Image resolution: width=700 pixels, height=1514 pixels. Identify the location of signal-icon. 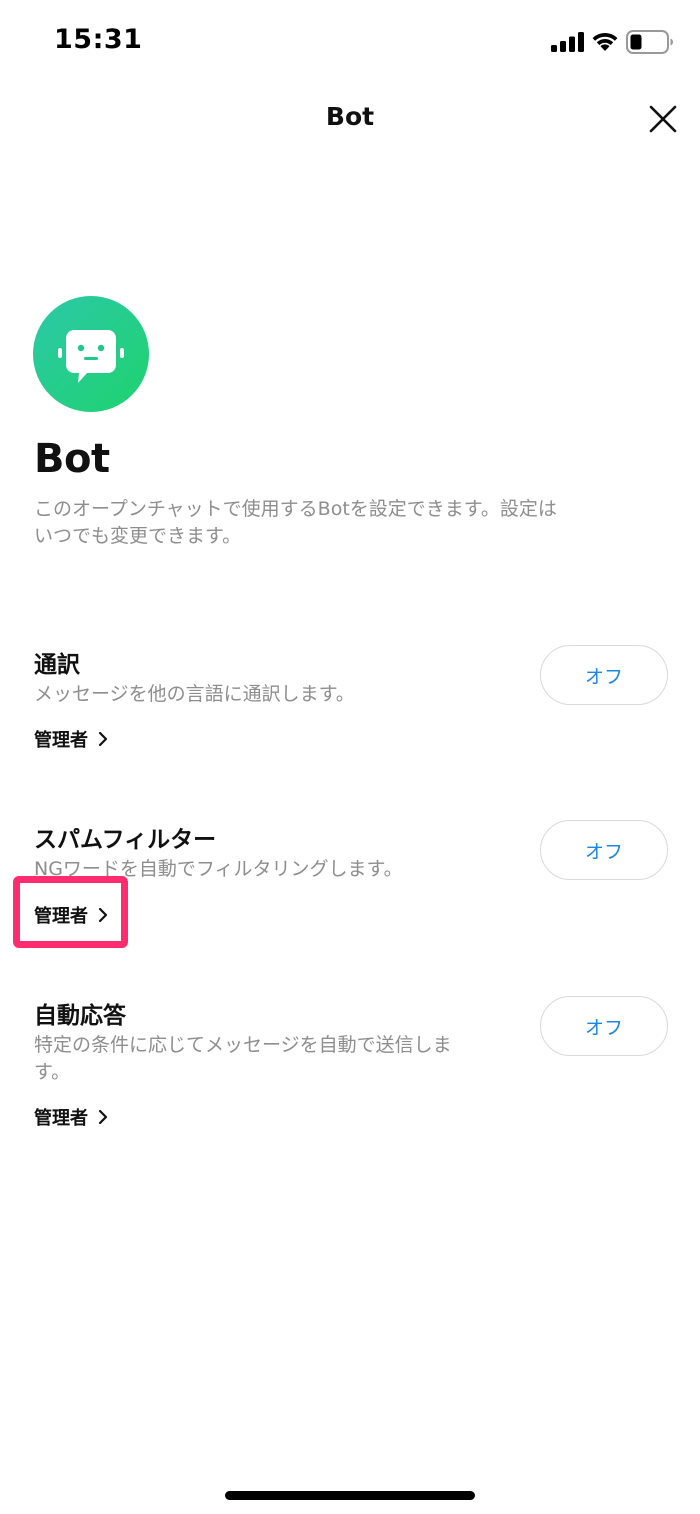
(567, 42).